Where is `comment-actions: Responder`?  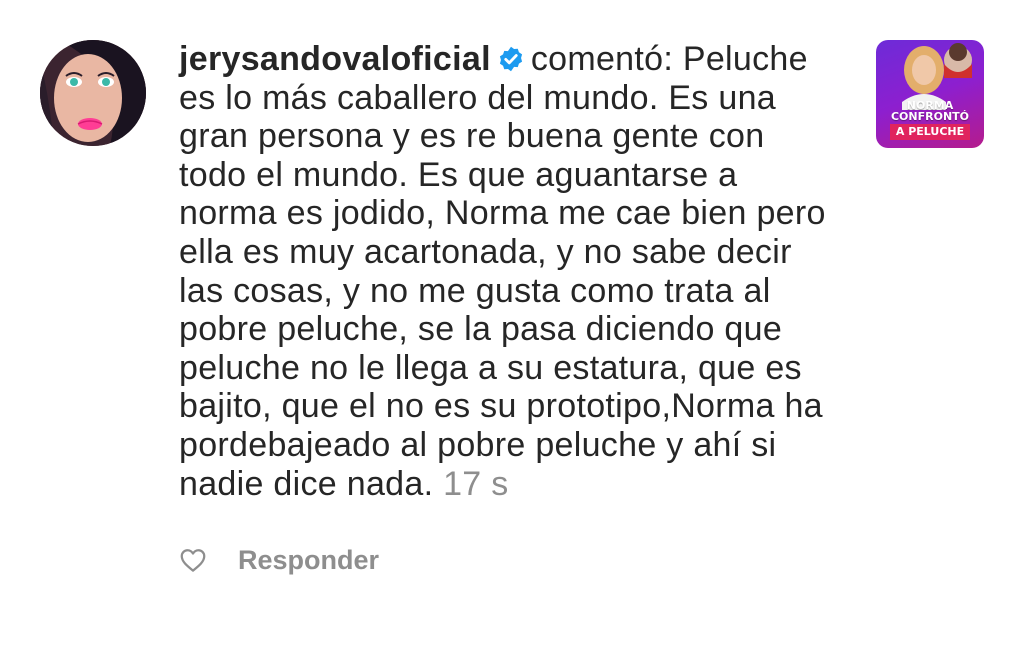 comment-actions: Responder is located at coordinates (278, 560).